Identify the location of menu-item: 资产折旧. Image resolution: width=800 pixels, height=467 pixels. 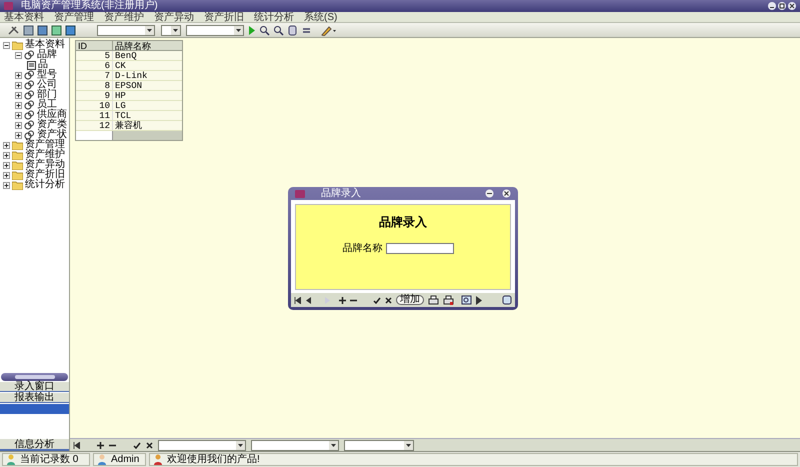
(224, 17).